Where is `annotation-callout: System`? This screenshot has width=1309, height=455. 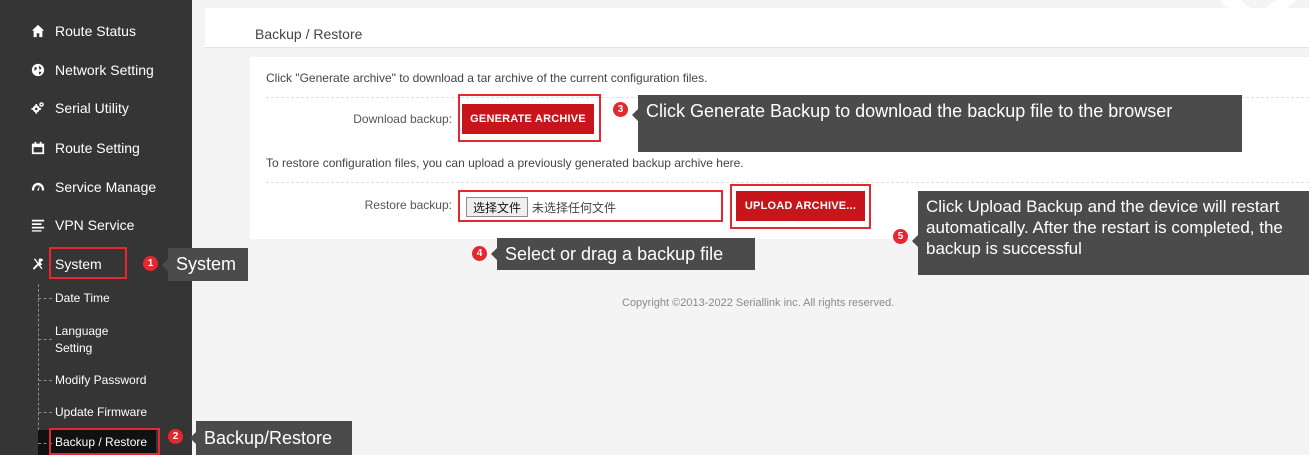
annotation-callout: System is located at coordinates (205, 264).